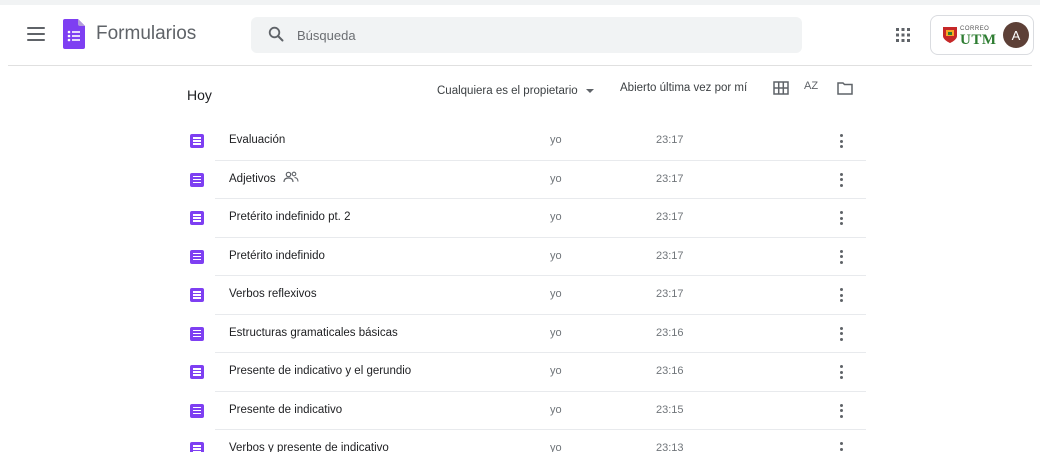 This screenshot has width=1040, height=452. I want to click on app-header: Formularios CORREO UTM A, so click(520, 35).